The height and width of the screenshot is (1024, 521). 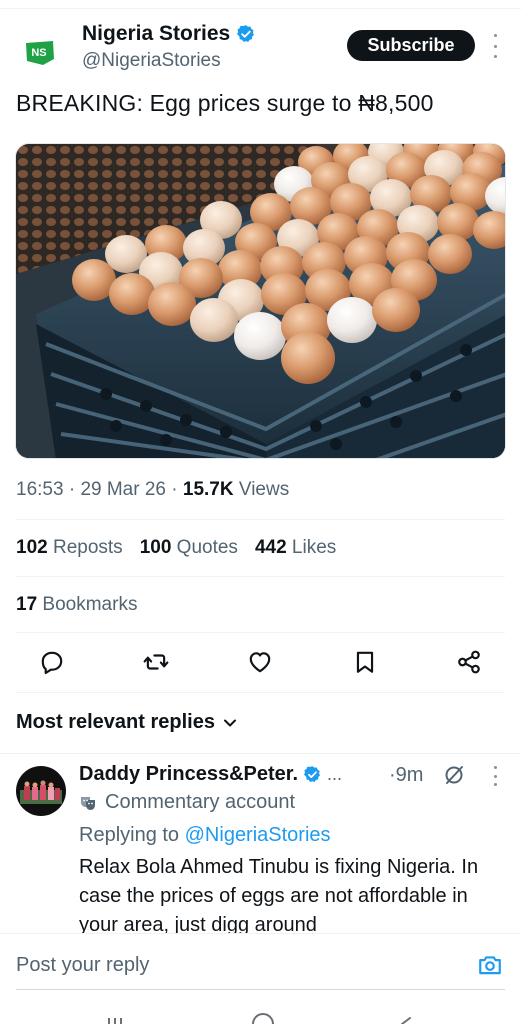 I want to click on camera-icon, so click(x=490, y=965).